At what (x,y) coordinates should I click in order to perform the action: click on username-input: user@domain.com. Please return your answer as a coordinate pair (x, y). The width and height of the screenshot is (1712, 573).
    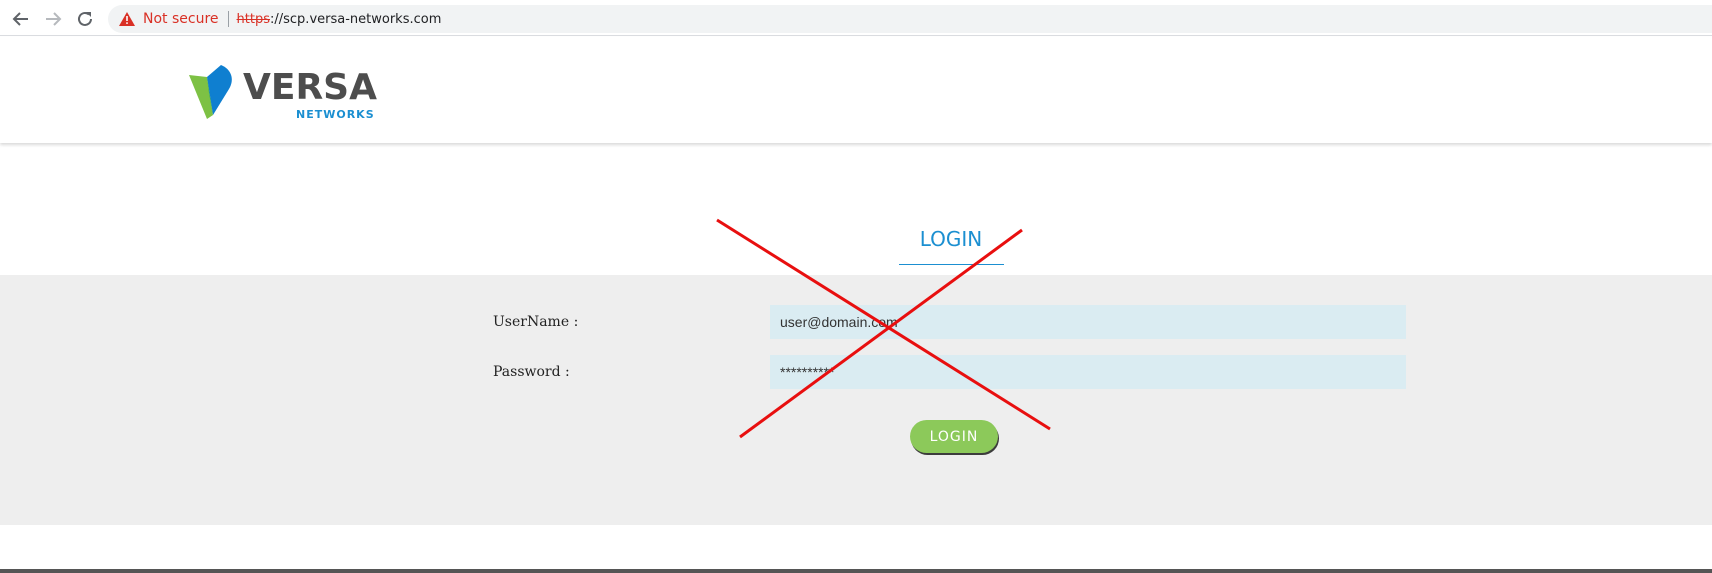
    Looking at the image, I should click on (1088, 322).